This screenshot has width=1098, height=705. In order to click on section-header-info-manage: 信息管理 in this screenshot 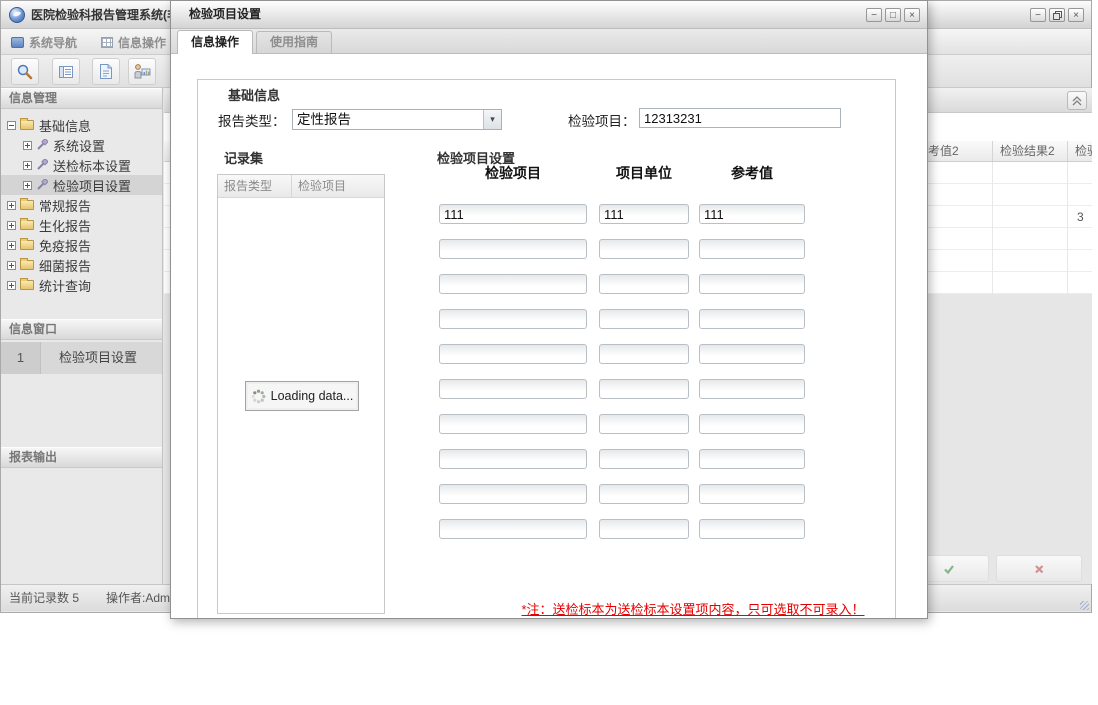, I will do `click(81, 98)`.